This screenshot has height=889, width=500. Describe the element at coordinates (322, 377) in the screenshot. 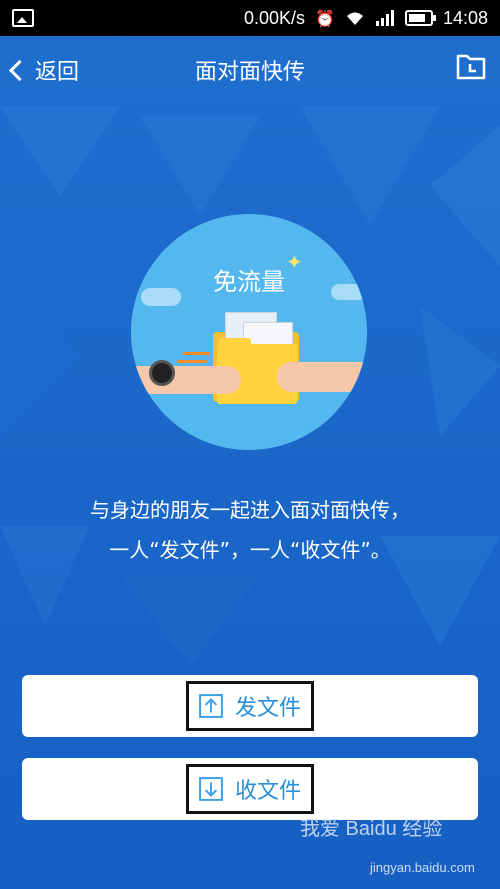

I see `right-arm-illustration` at that location.